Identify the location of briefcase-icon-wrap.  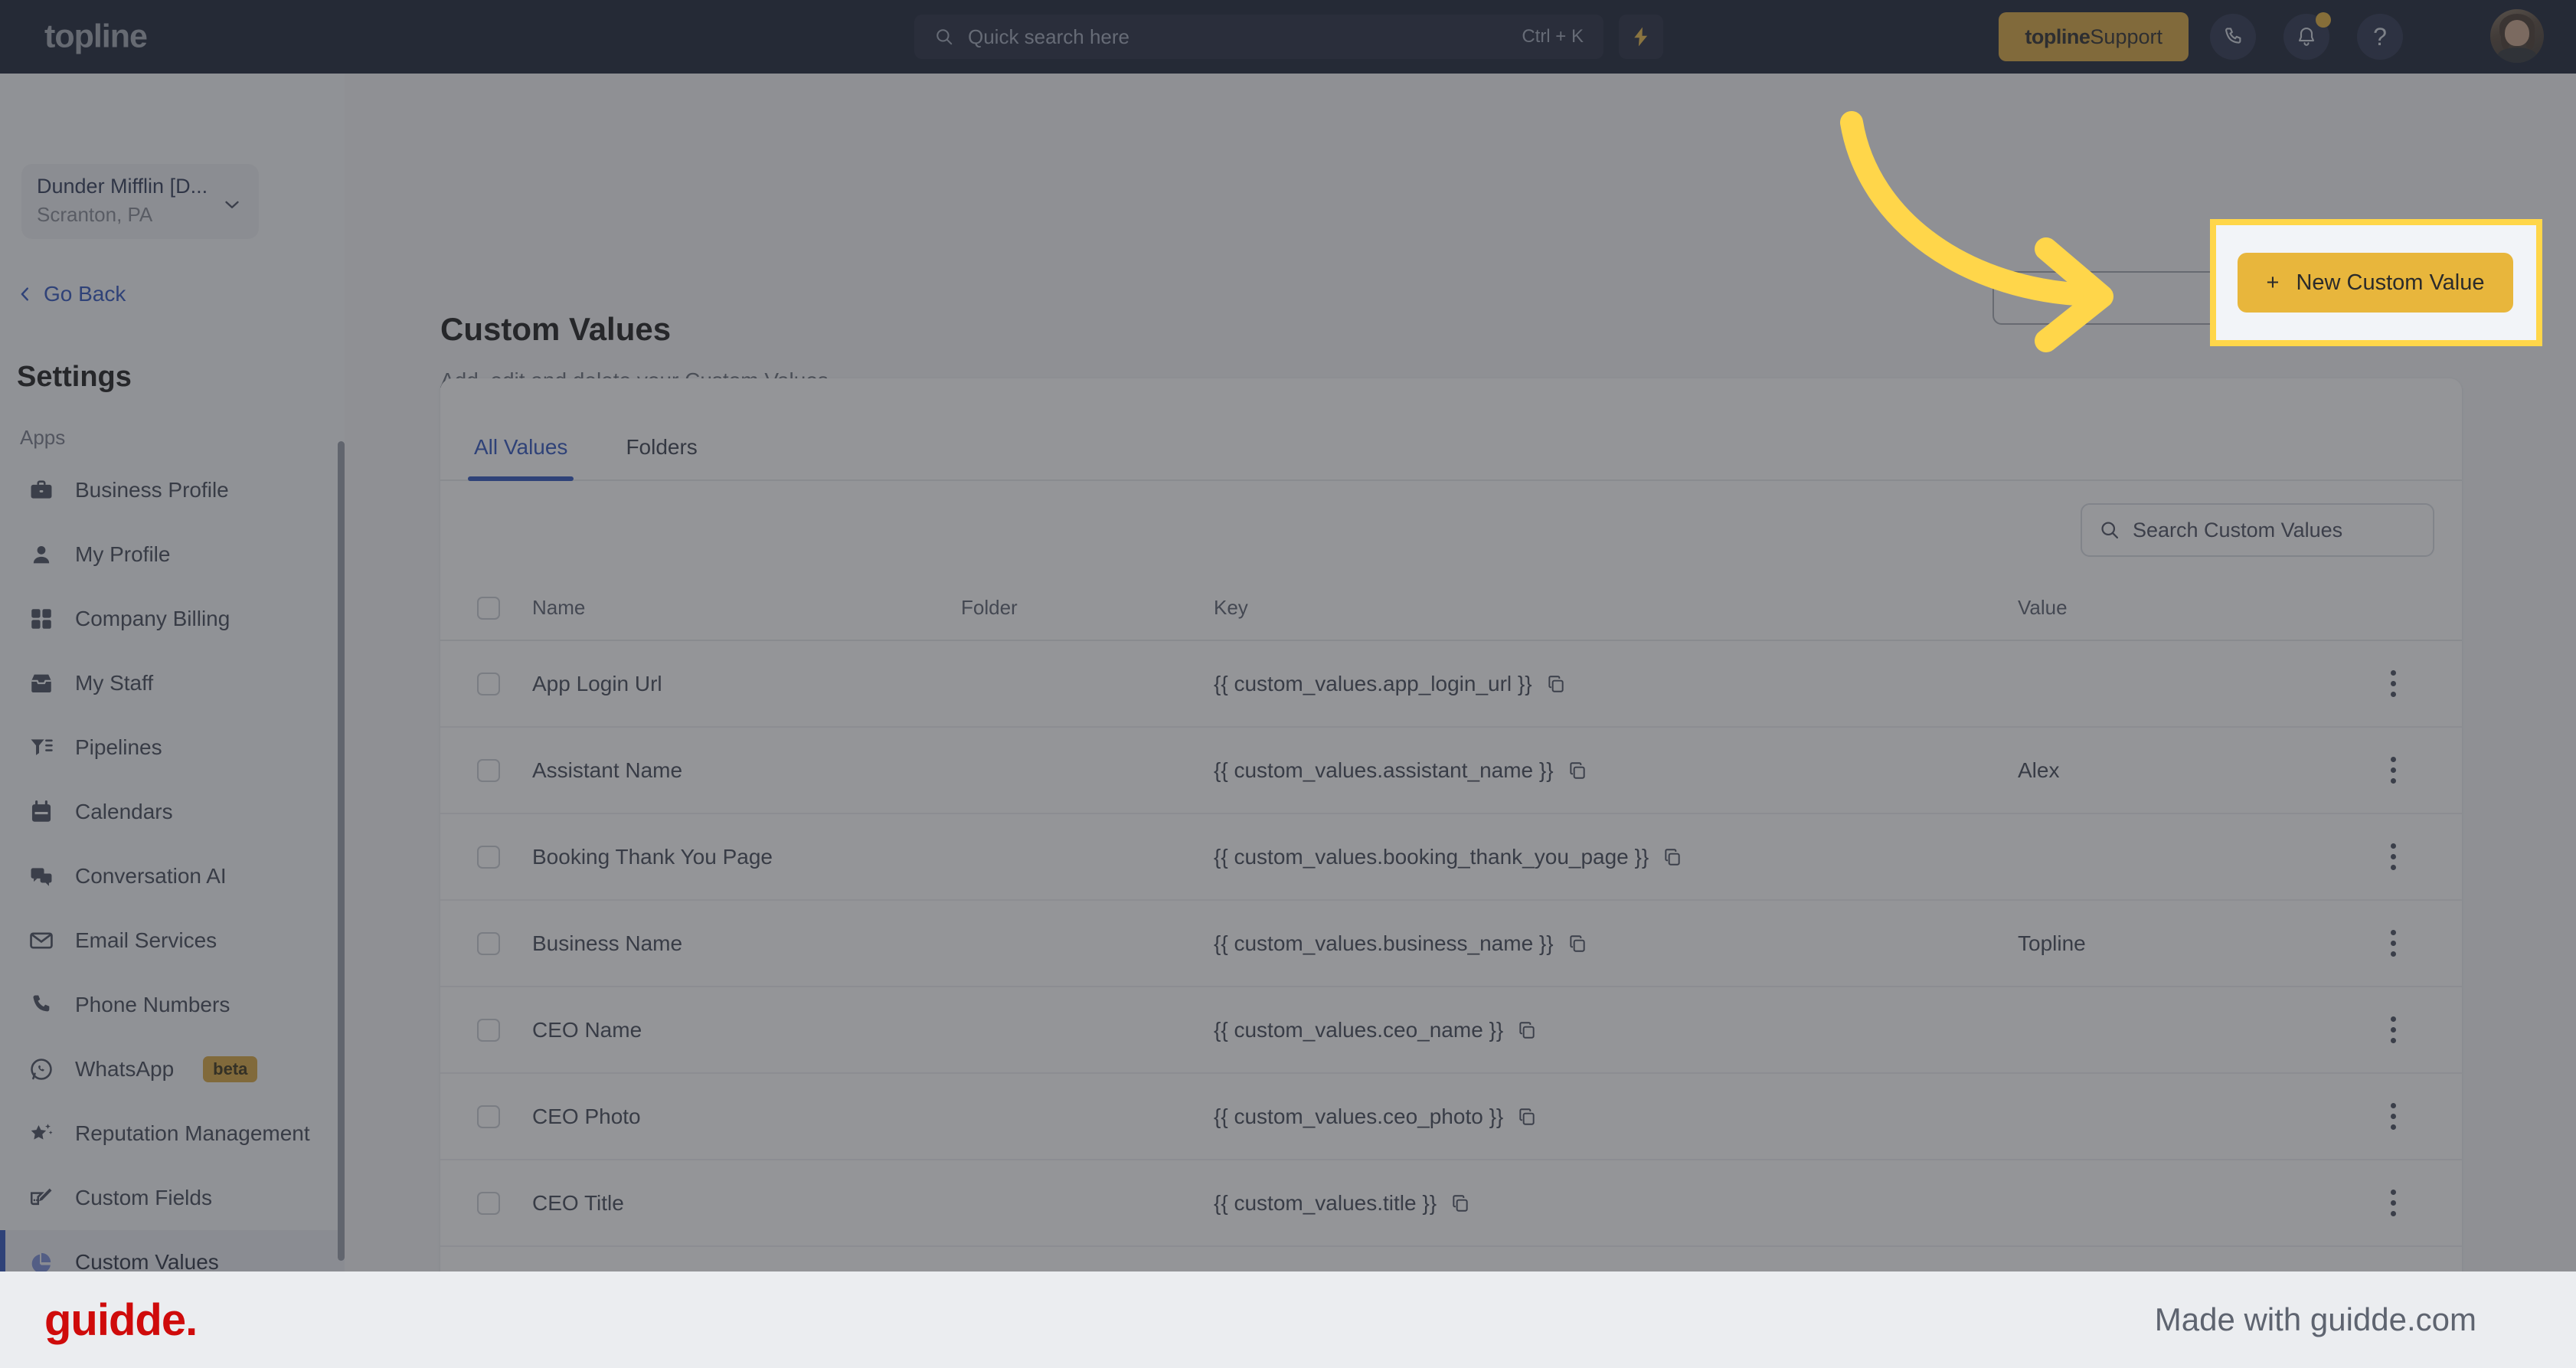
(41, 490).